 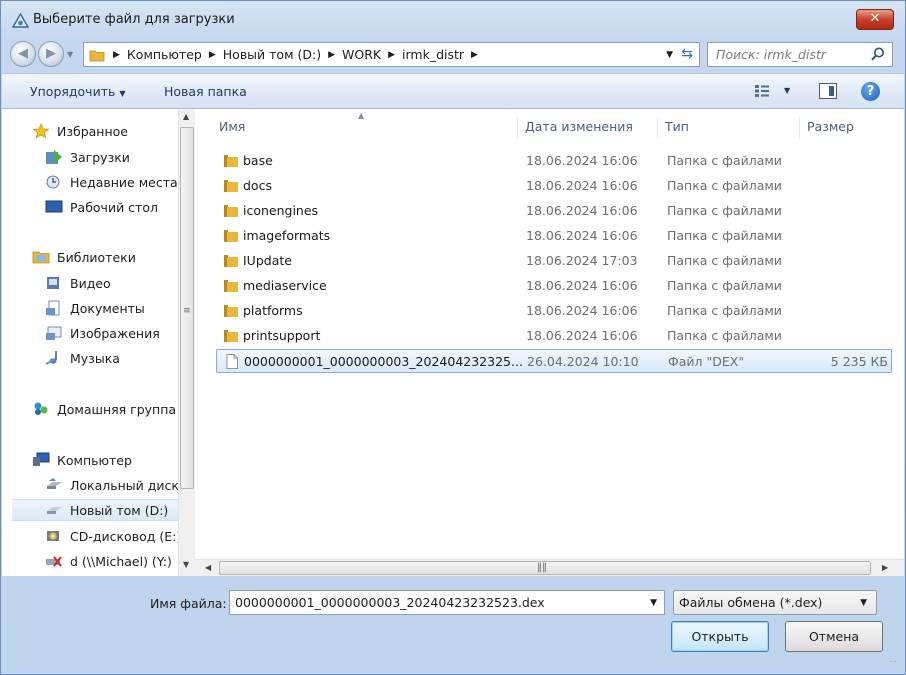 I want to click on documents-icon, so click(x=53, y=308).